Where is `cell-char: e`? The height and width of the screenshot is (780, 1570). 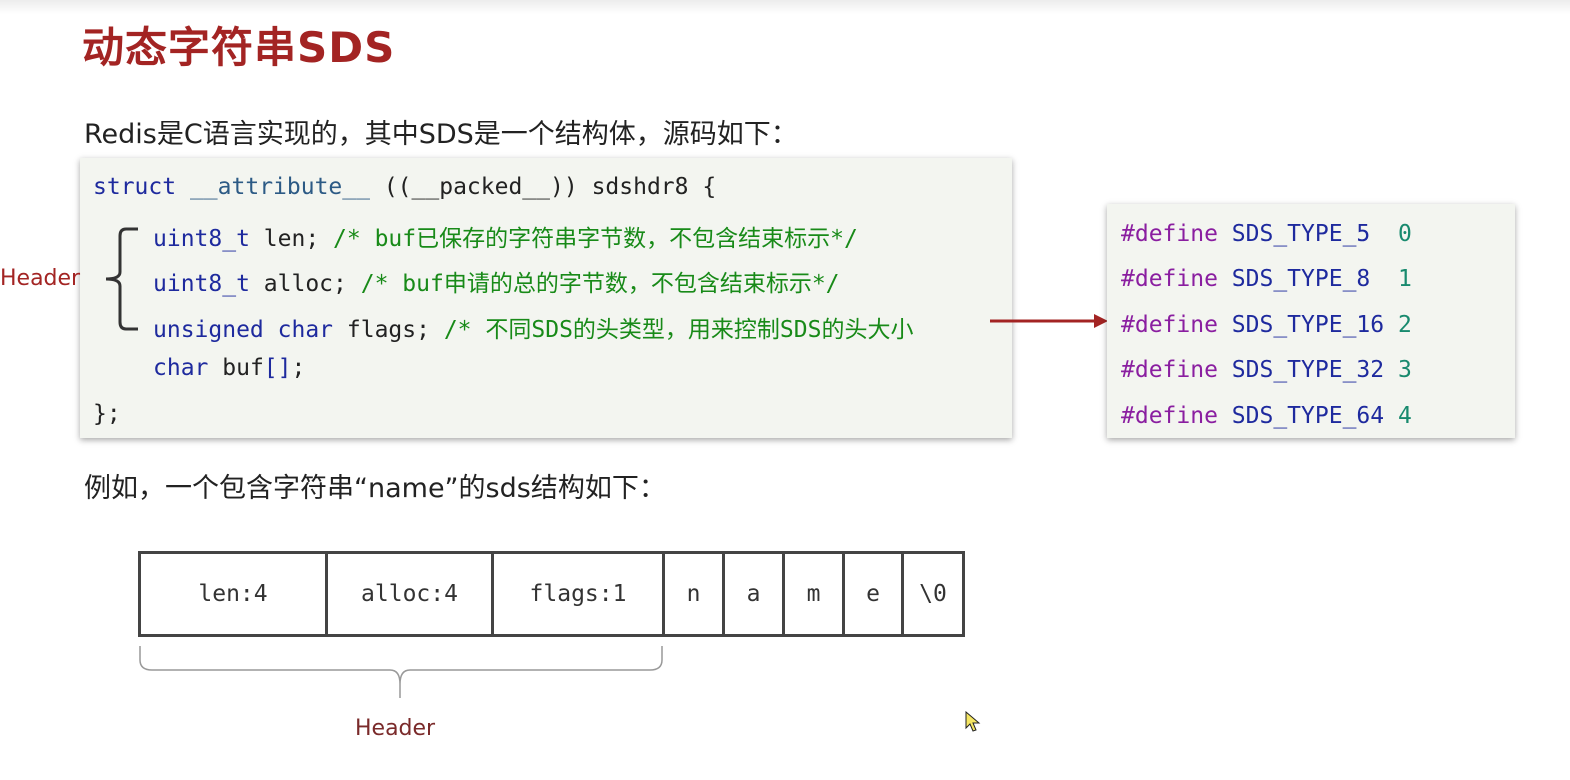
cell-char: e is located at coordinates (874, 594).